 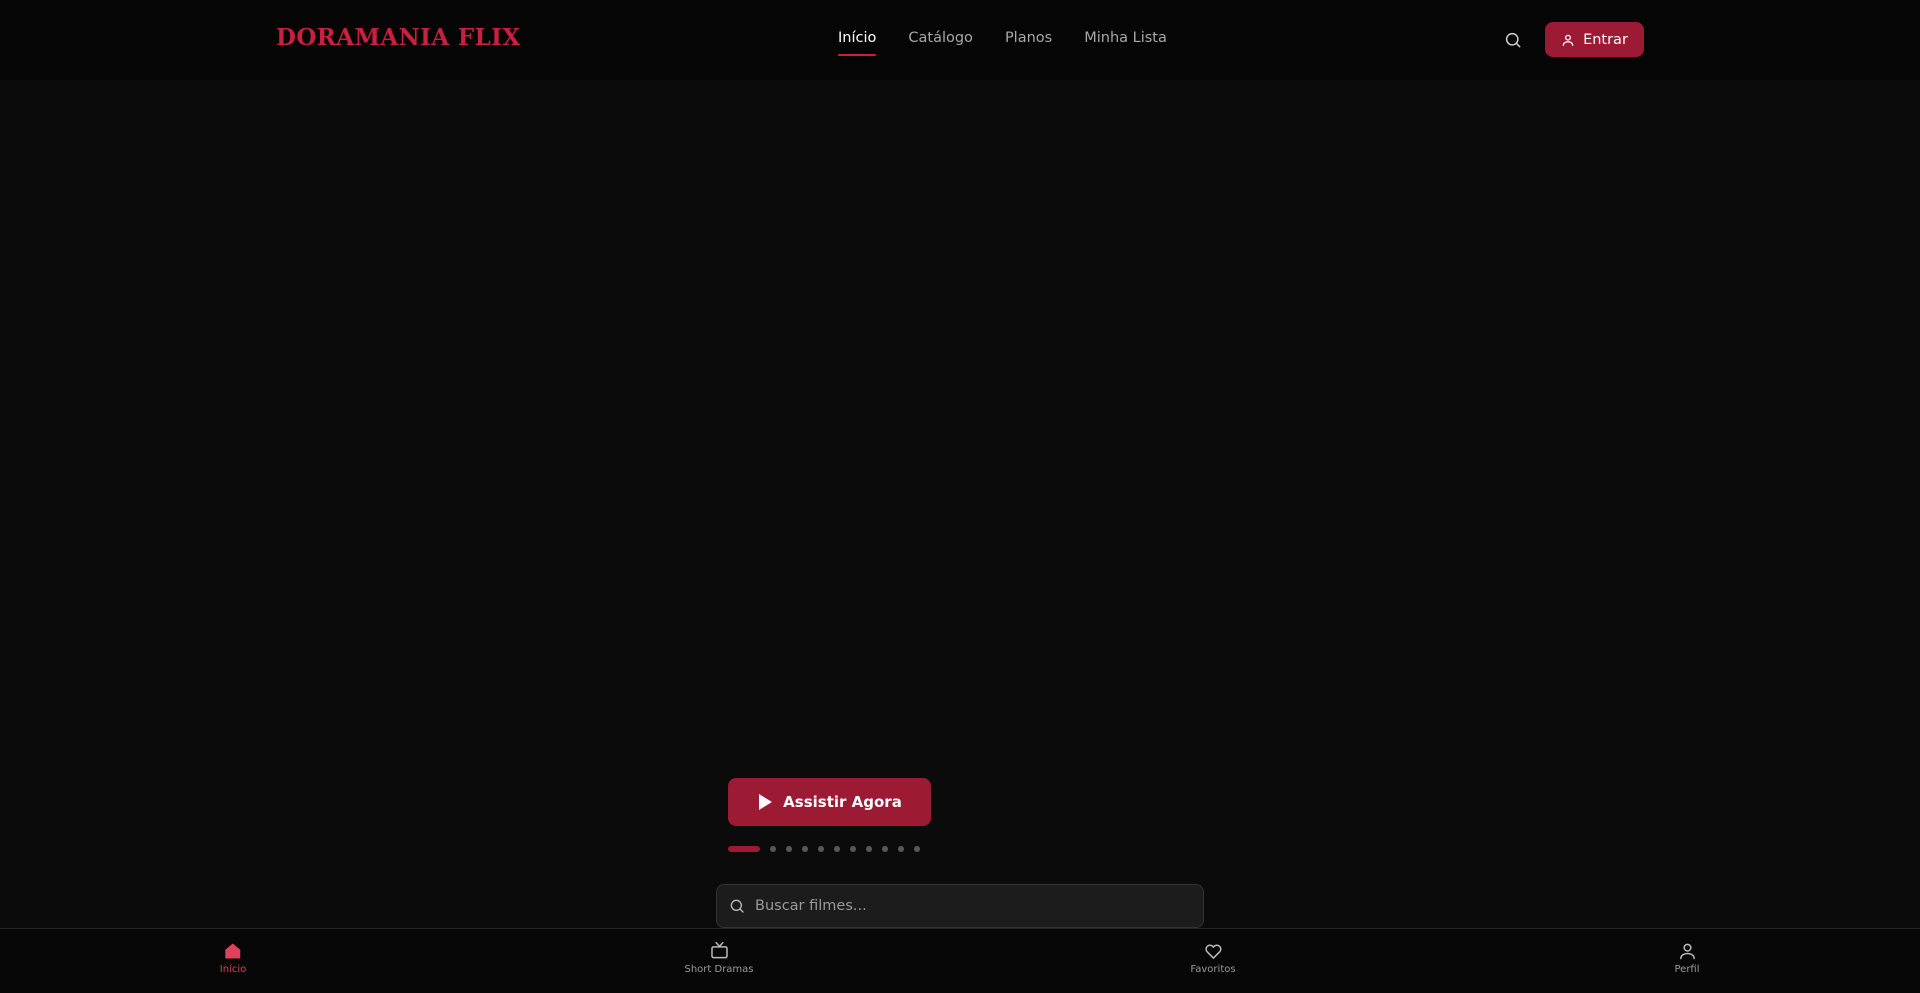 I want to click on bottom-nav-inicio: Início, so click(x=233, y=958).